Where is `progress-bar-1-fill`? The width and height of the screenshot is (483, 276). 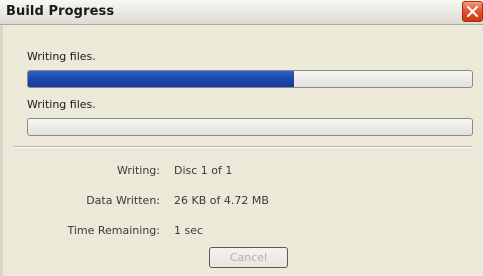 progress-bar-1-fill is located at coordinates (161, 79).